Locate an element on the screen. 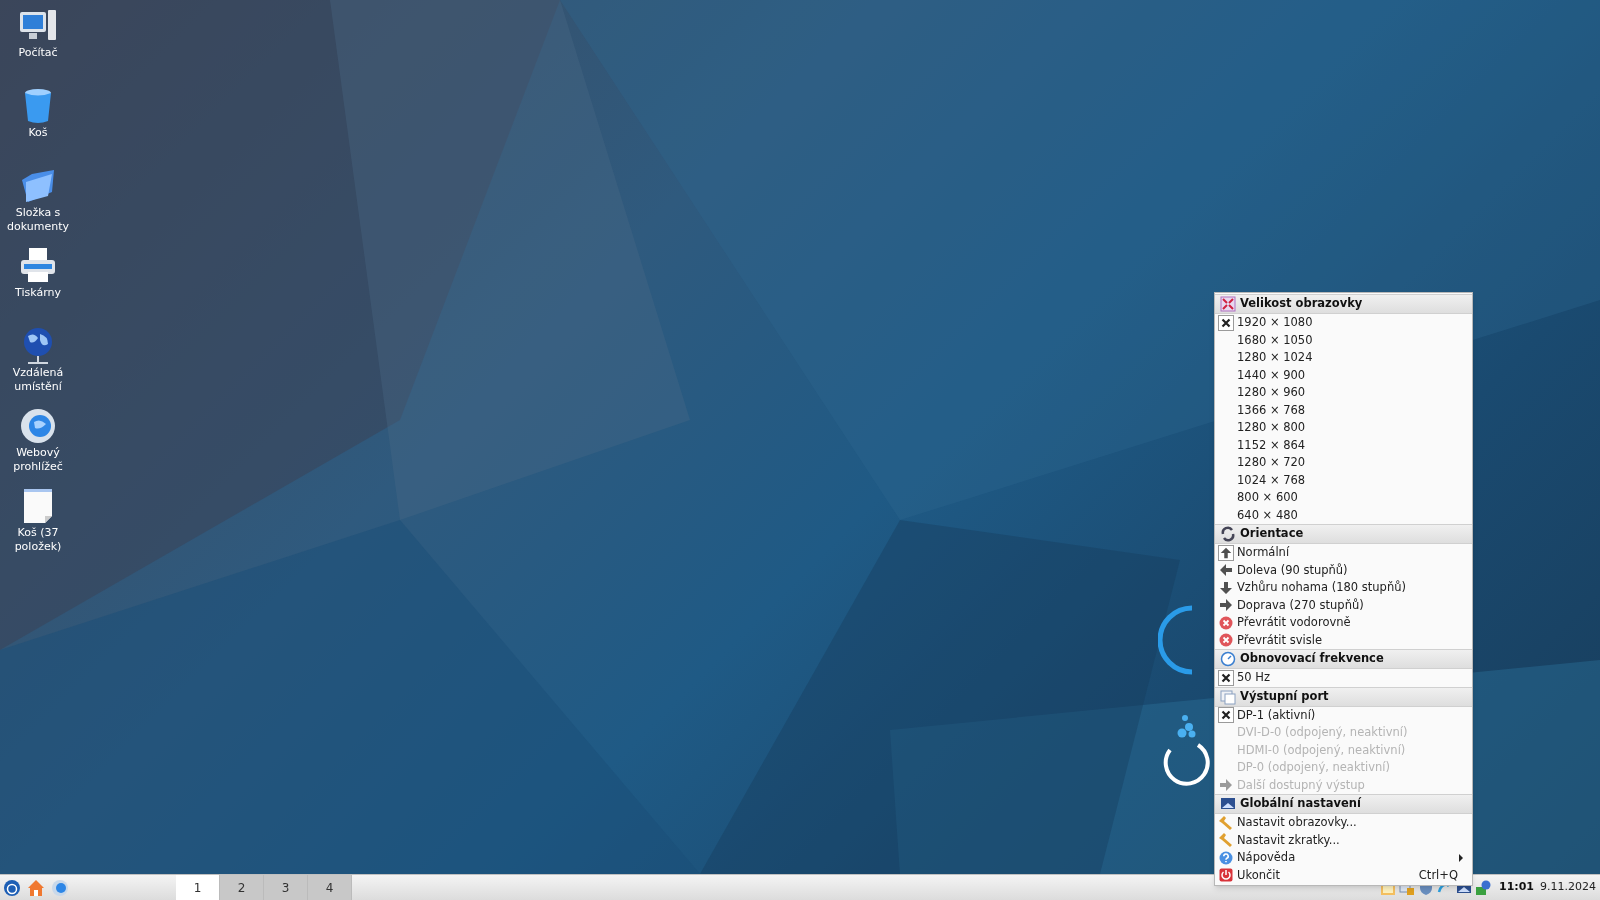  shortcut-label: Ctrl+Q is located at coordinates (1438, 875).